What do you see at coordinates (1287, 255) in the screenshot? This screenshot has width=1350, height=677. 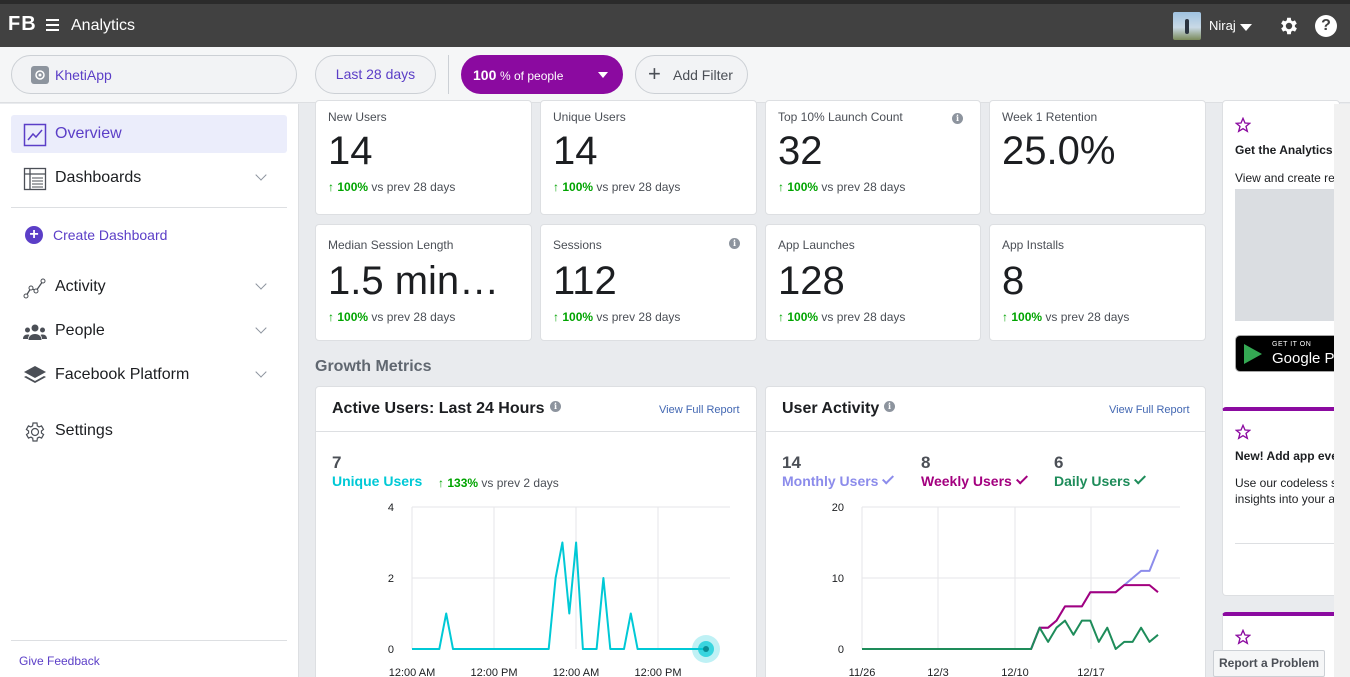 I see `promo-image` at bounding box center [1287, 255].